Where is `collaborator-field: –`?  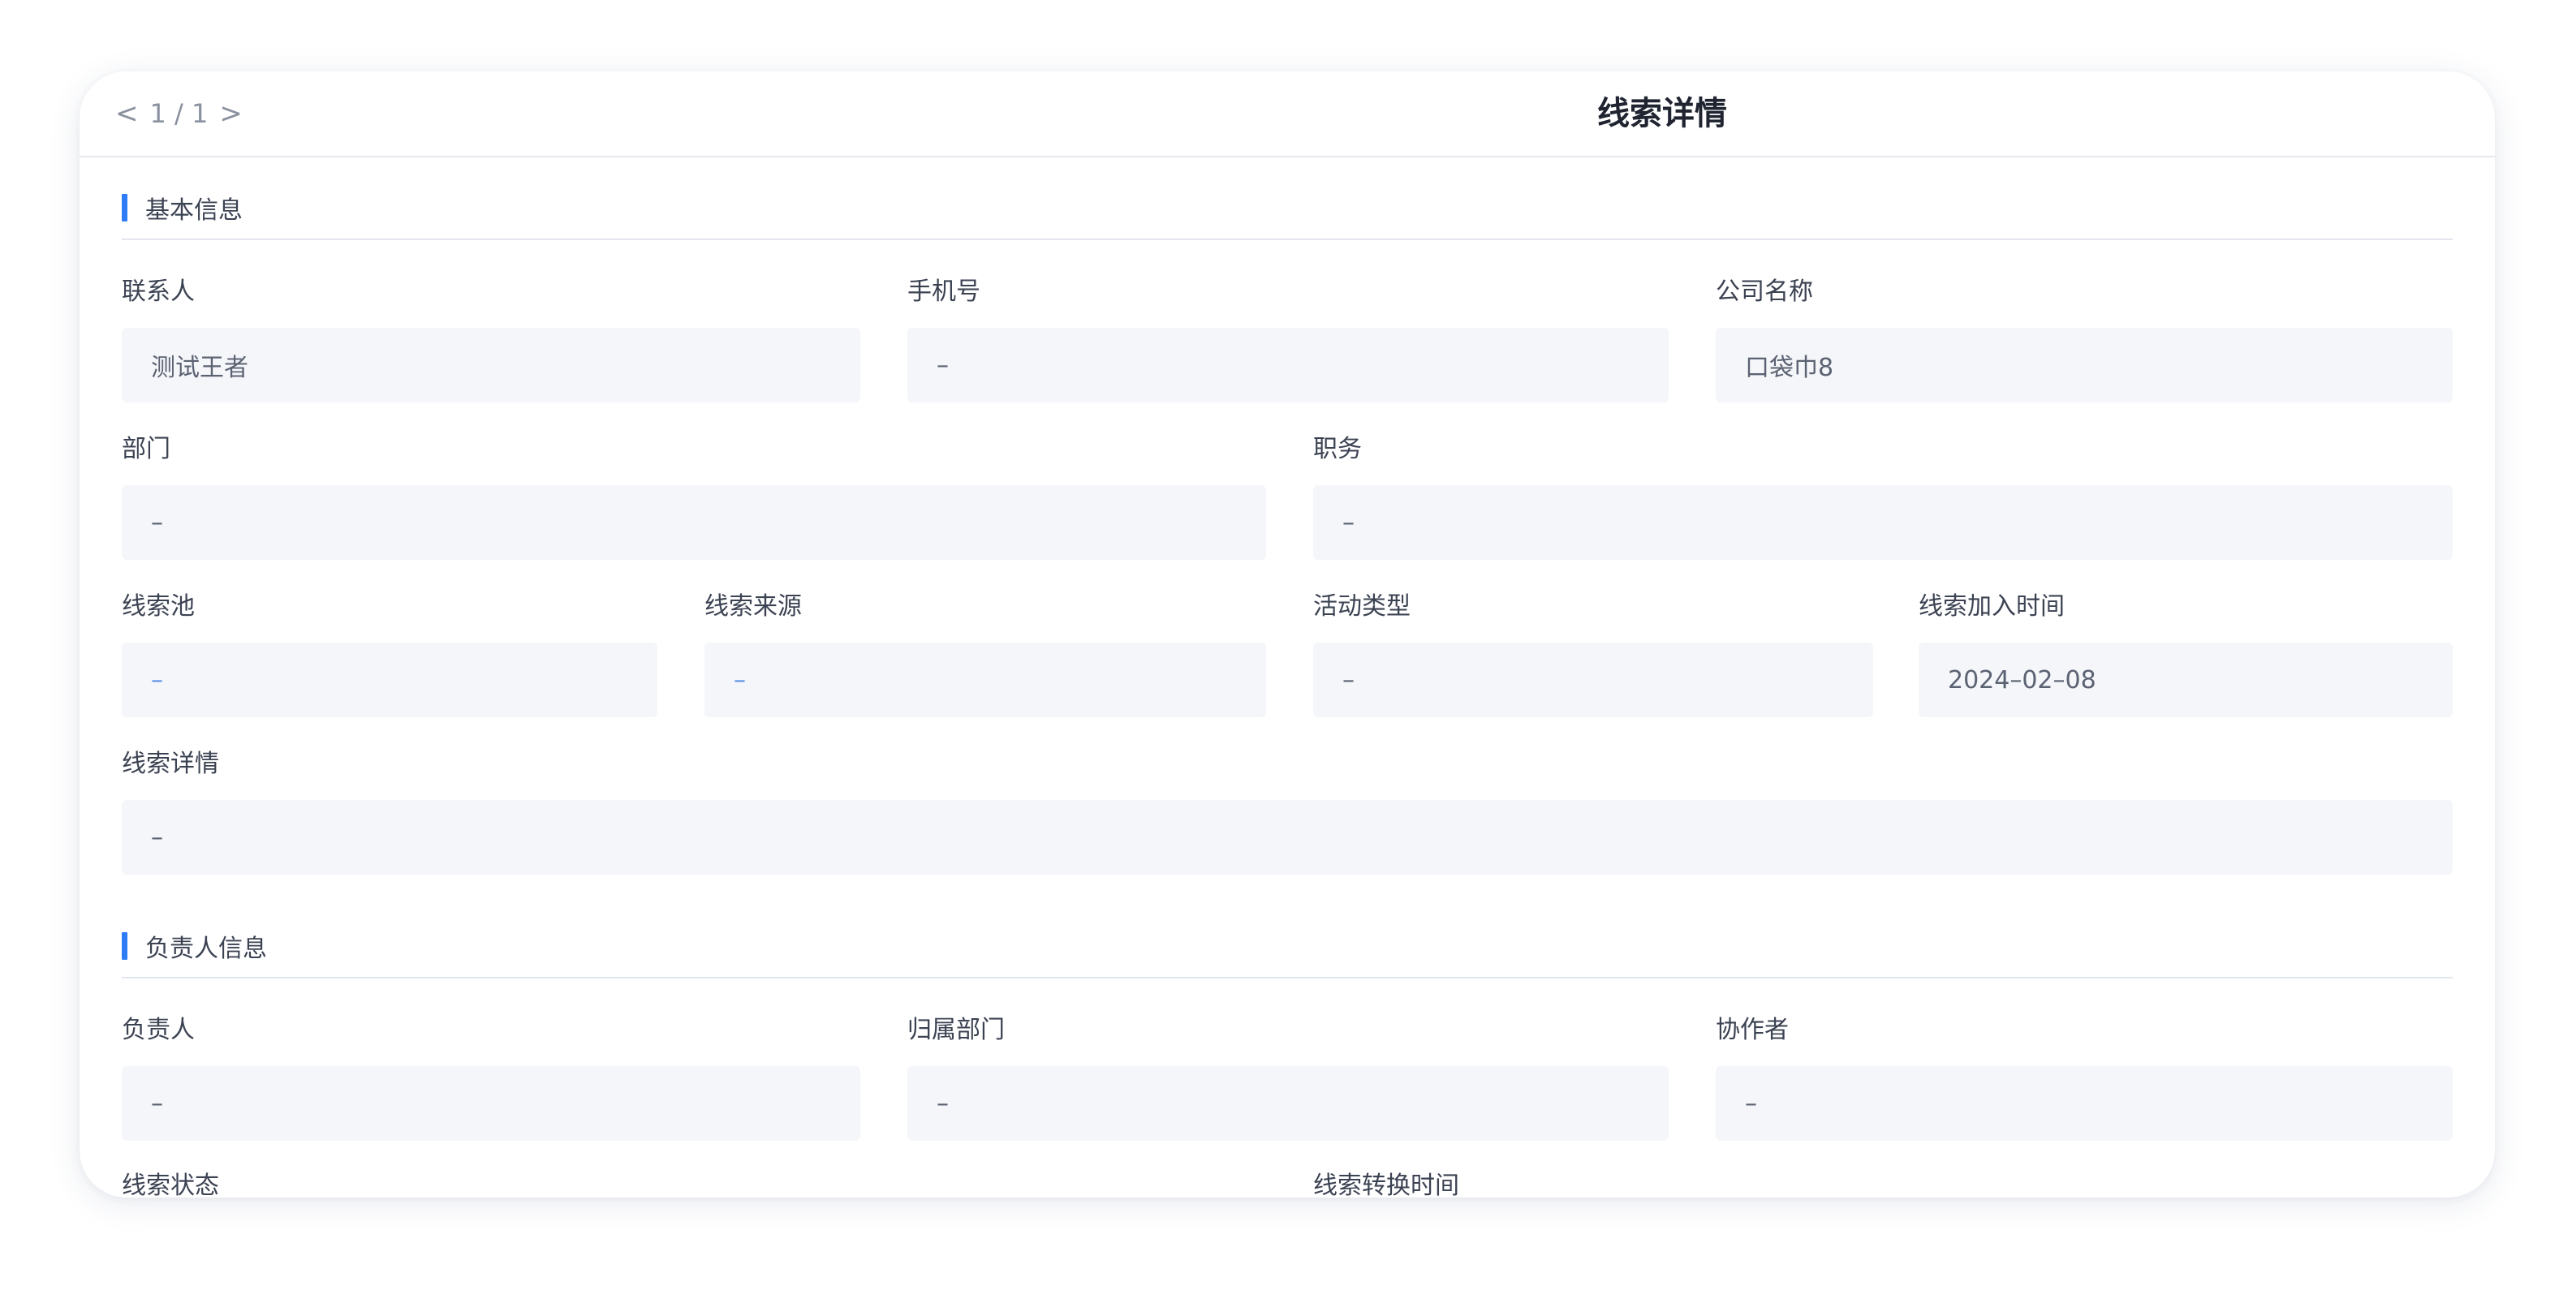
collaborator-field: – is located at coordinates (2084, 1103).